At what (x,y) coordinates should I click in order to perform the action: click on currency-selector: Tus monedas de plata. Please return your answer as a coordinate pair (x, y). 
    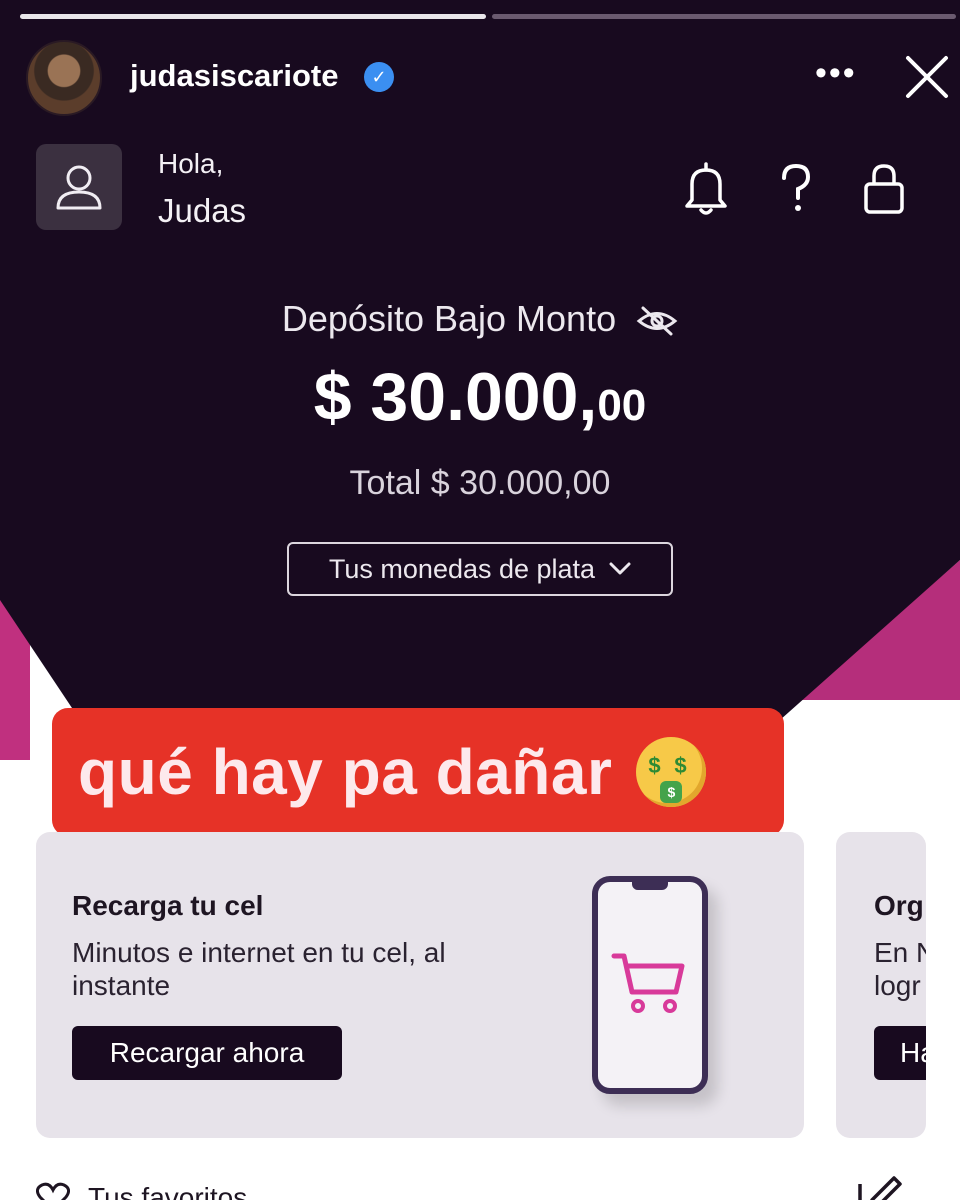
    Looking at the image, I should click on (480, 569).